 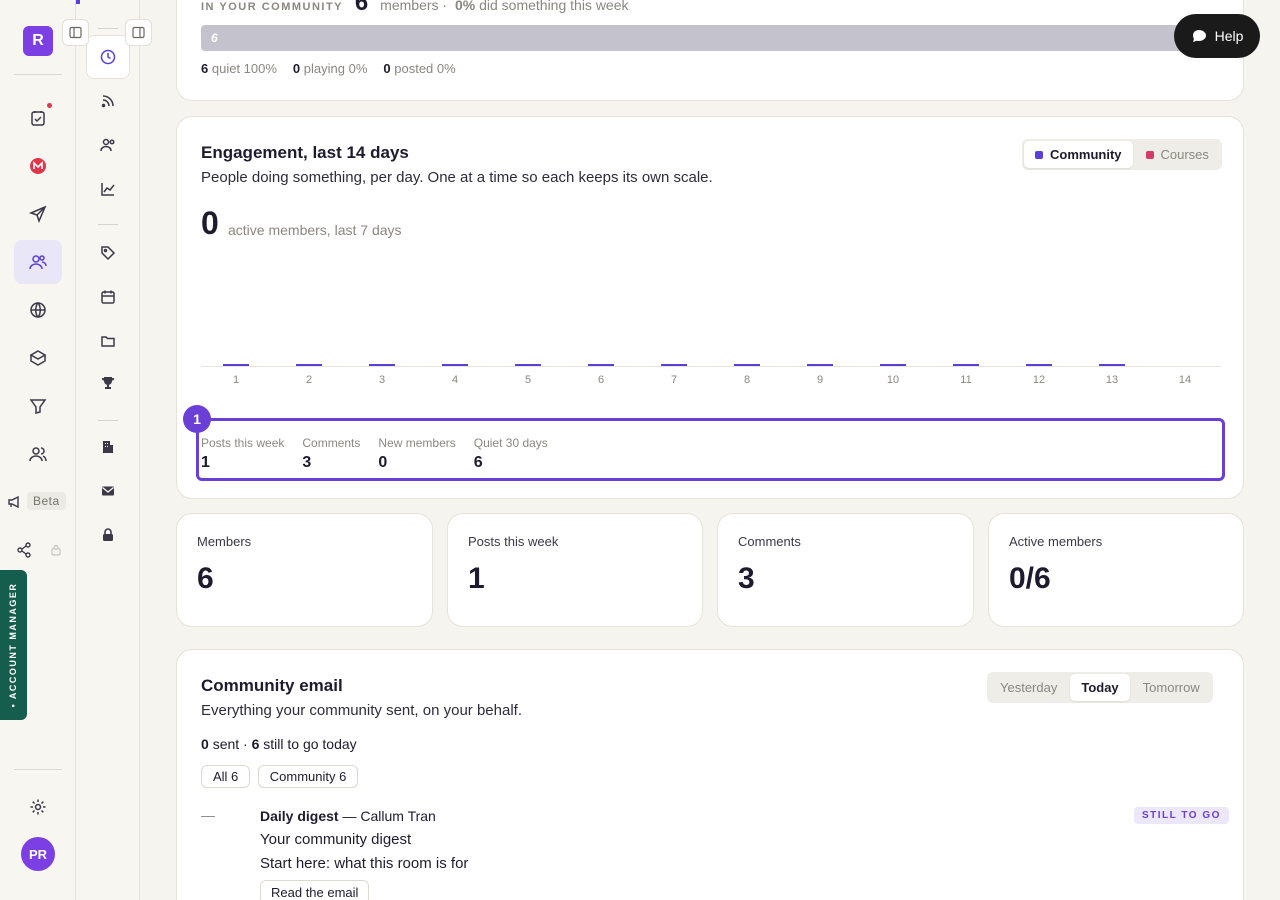 I want to click on chart-x-tick: 13, so click(x=1112, y=380).